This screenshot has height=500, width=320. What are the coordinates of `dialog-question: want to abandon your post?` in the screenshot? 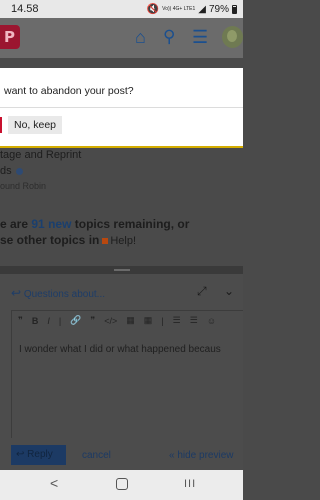 It's located at (69, 91).